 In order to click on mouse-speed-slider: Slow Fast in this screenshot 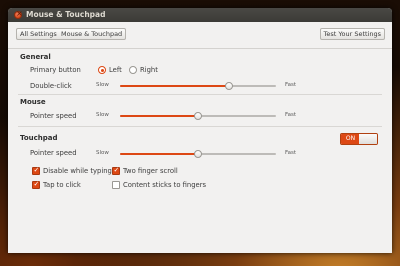, I will do `click(196, 116)`.